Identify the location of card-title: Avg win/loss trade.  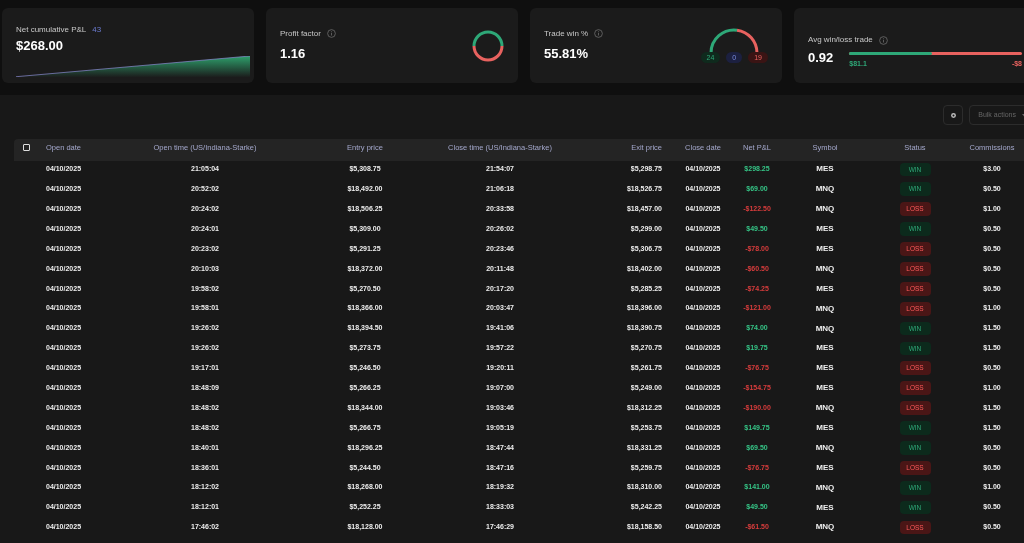
(840, 40).